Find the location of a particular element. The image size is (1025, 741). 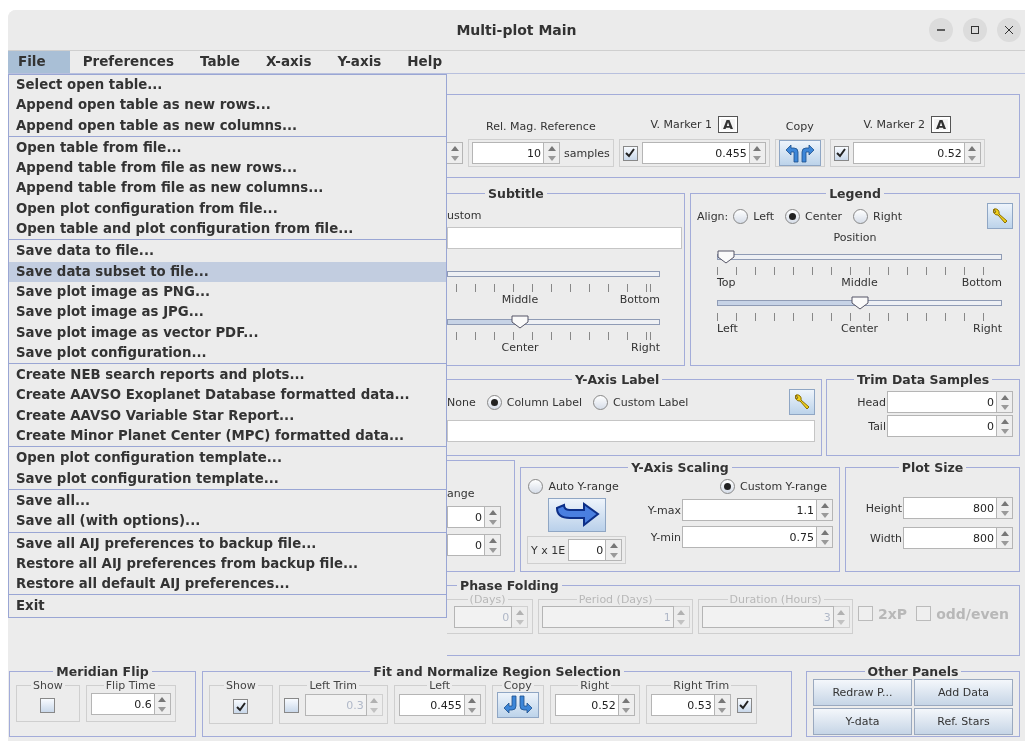

menu-tab: Y-axis is located at coordinates (359, 62).